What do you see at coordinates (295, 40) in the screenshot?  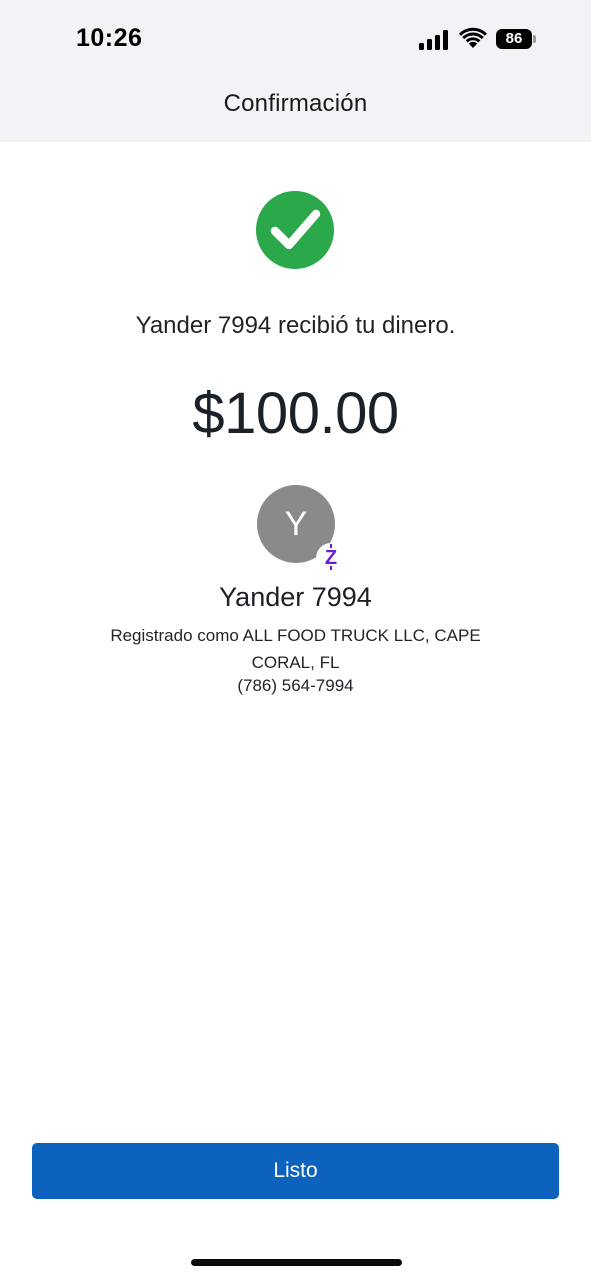 I see `status-bar: 10:26 86` at bounding box center [295, 40].